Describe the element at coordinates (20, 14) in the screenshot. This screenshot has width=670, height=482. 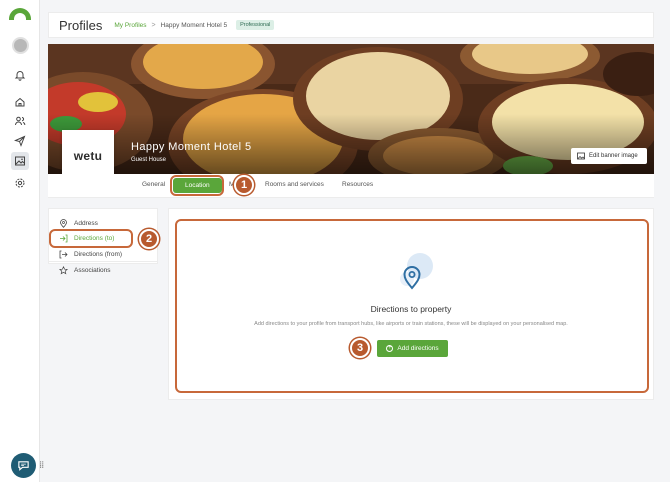
I see `app-logo` at that location.